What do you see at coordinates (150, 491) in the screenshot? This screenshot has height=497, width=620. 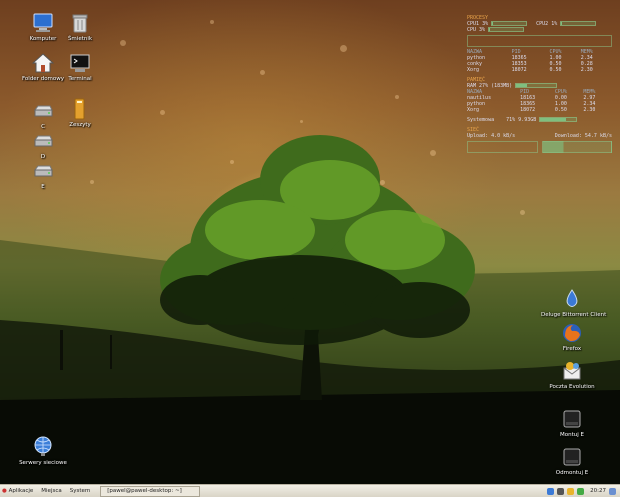 I see `taskbar-terminal-window: [pawel@pawel-desktop: ~]` at bounding box center [150, 491].